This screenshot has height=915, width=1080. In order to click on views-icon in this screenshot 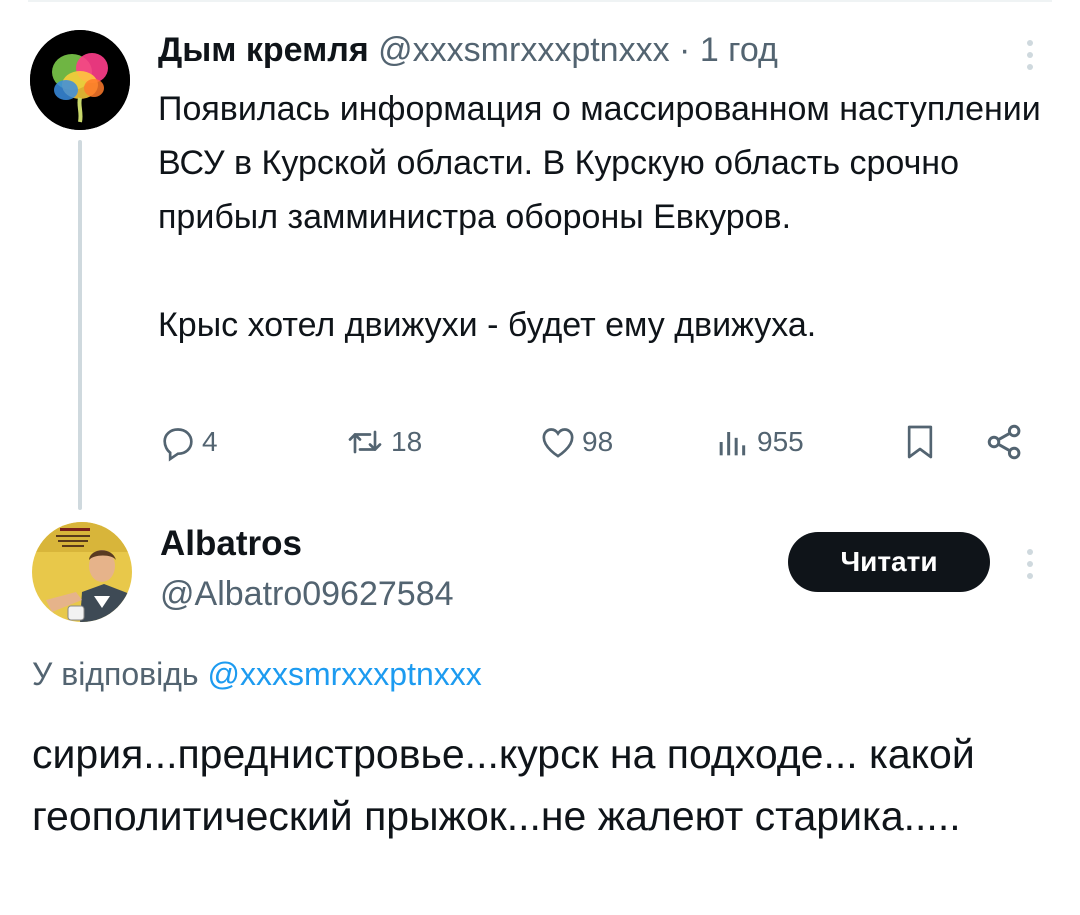, I will do `click(732, 444)`.